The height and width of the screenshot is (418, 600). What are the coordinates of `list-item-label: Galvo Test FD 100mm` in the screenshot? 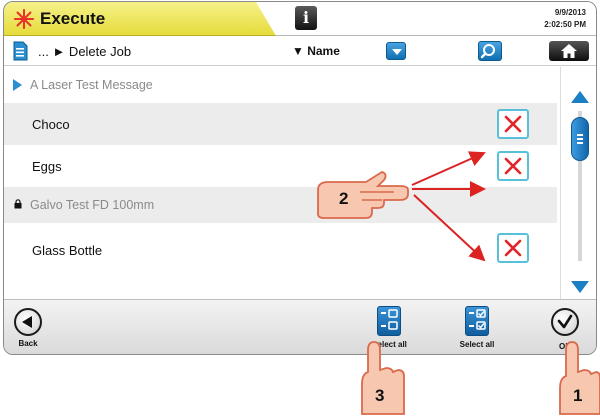 It's located at (92, 205).